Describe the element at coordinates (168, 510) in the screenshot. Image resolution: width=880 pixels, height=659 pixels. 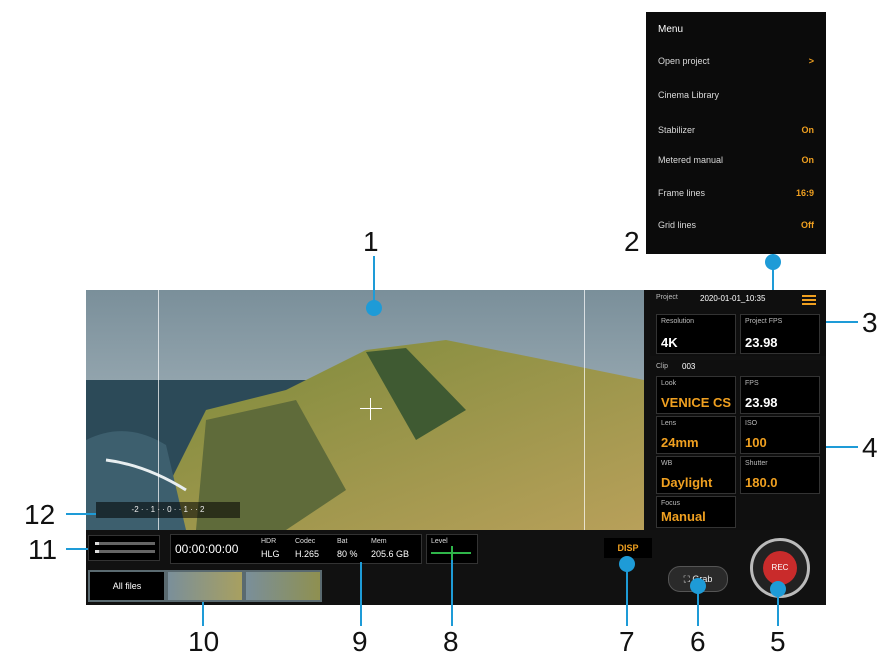
I see `metered-manual-indicator: -2 · · 1 · · 0 · · 1 · · 2` at that location.